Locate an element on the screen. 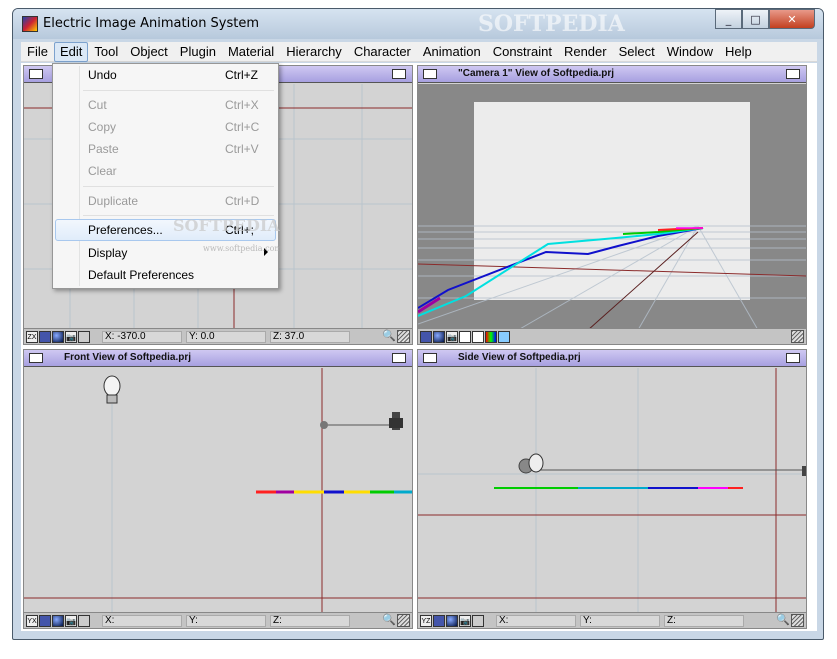 This screenshot has height=659, width=837. axis-icon: YZ is located at coordinates (426, 621).